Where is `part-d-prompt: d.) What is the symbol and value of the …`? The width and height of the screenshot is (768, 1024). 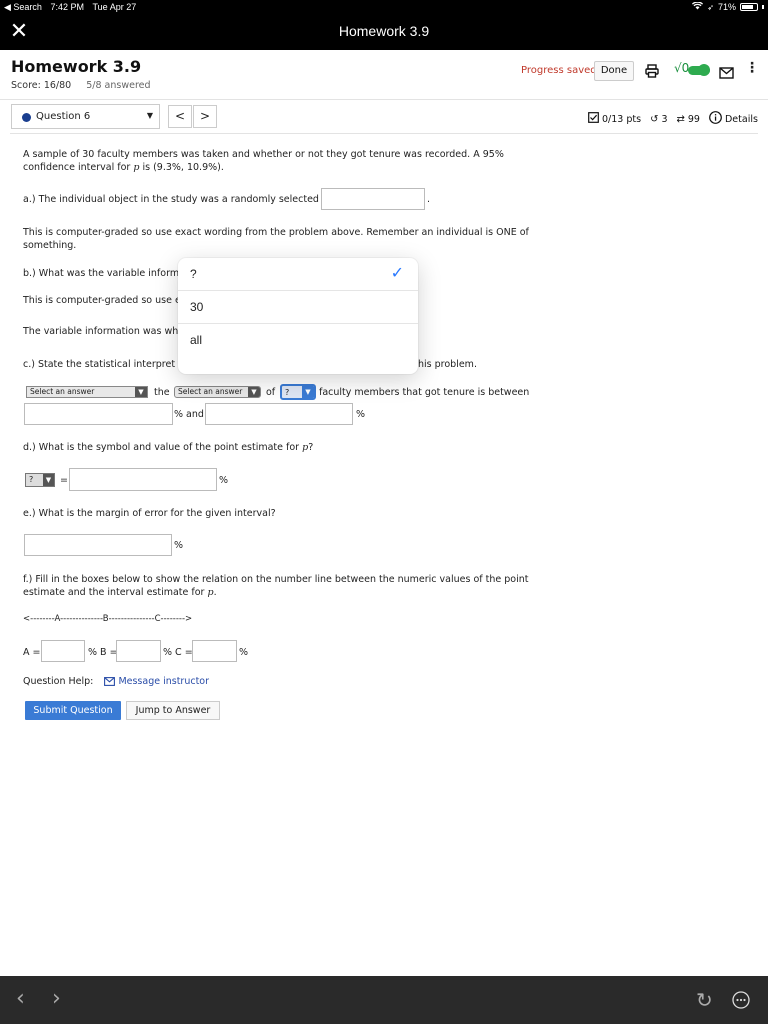
part-d-prompt: d.) What is the symbol and value of the … is located at coordinates (168, 447).